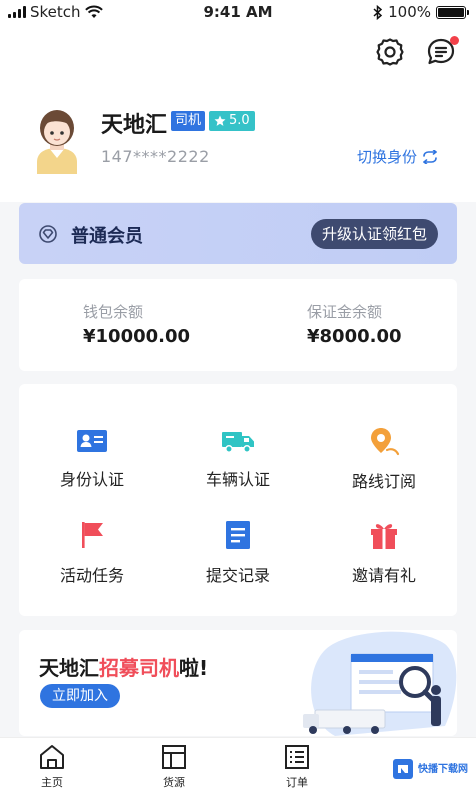  I want to click on switch-identity-link: 切换身份, so click(398, 156).